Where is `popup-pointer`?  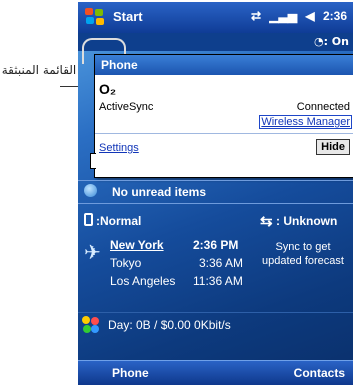 popup-pointer is located at coordinates (93, 161).